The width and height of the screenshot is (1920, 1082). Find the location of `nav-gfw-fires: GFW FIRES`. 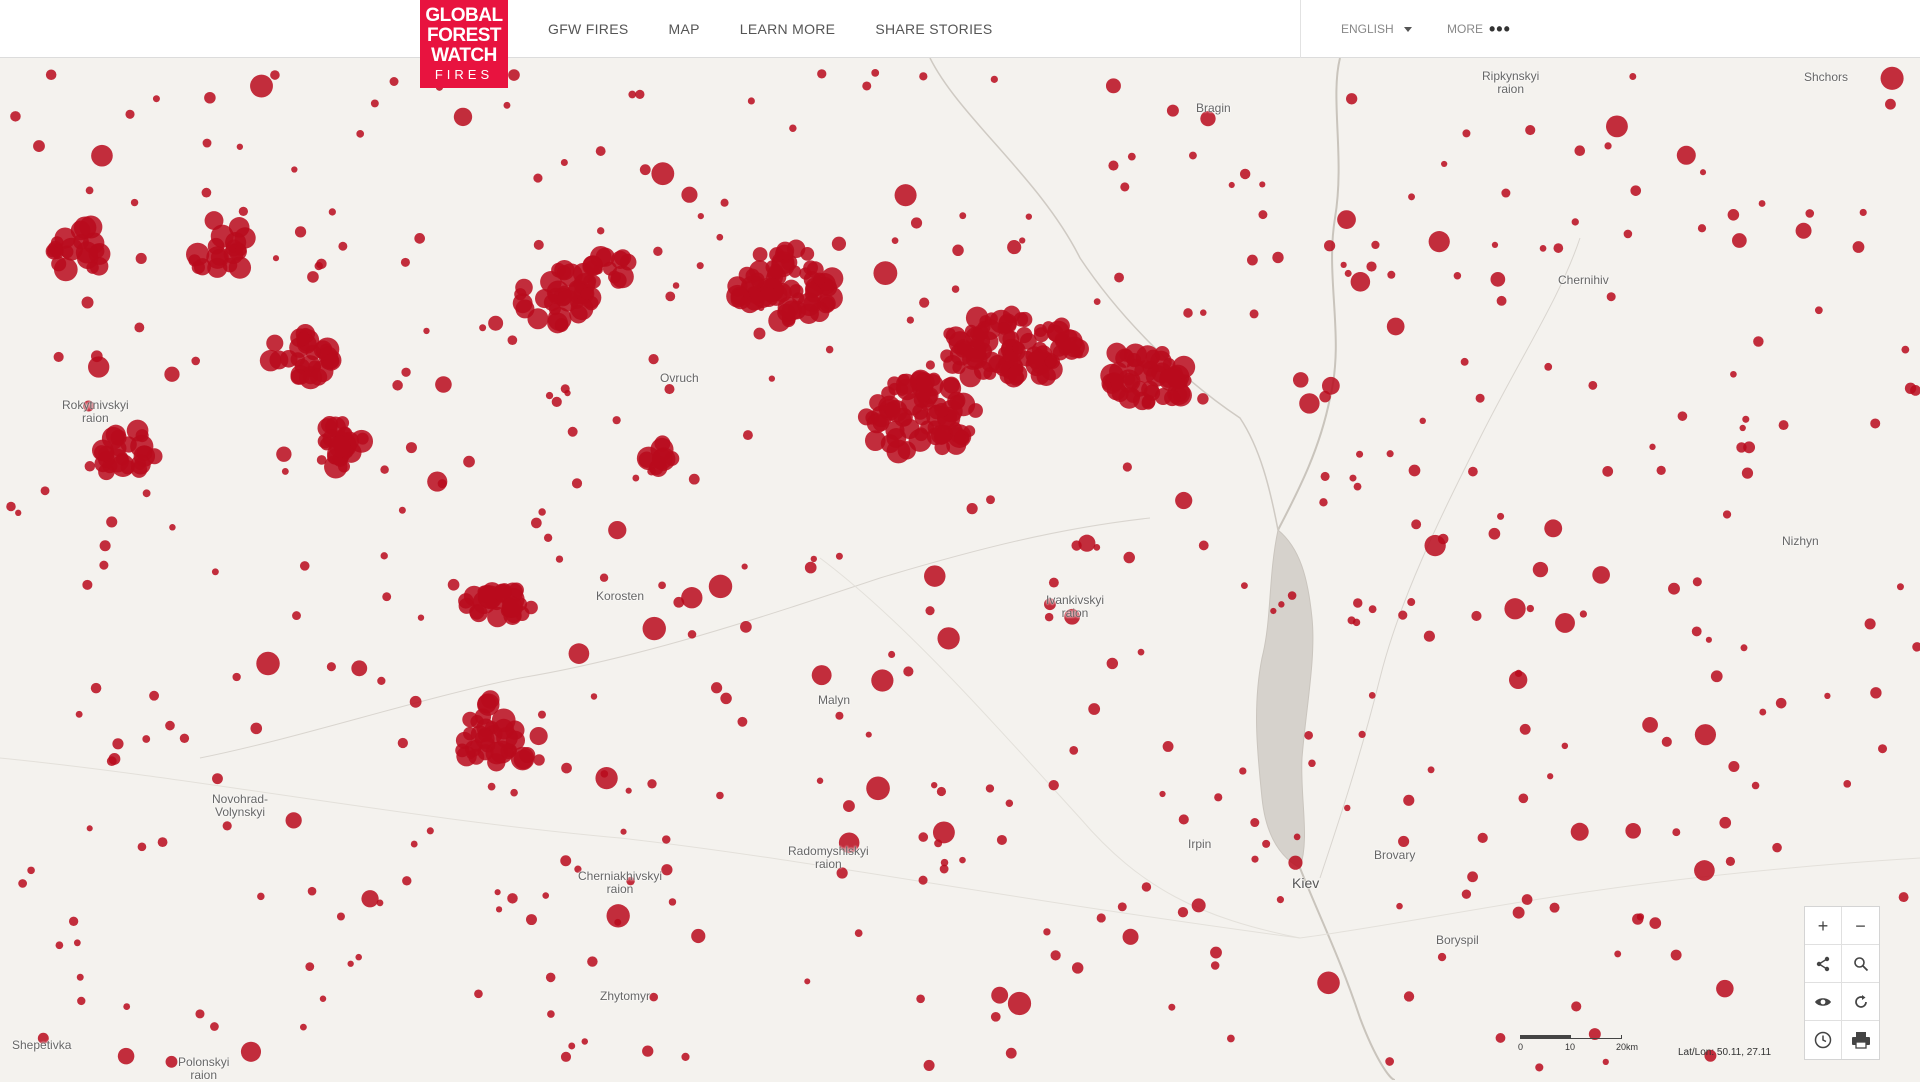

nav-gfw-fires: GFW FIRES is located at coordinates (588, 29).